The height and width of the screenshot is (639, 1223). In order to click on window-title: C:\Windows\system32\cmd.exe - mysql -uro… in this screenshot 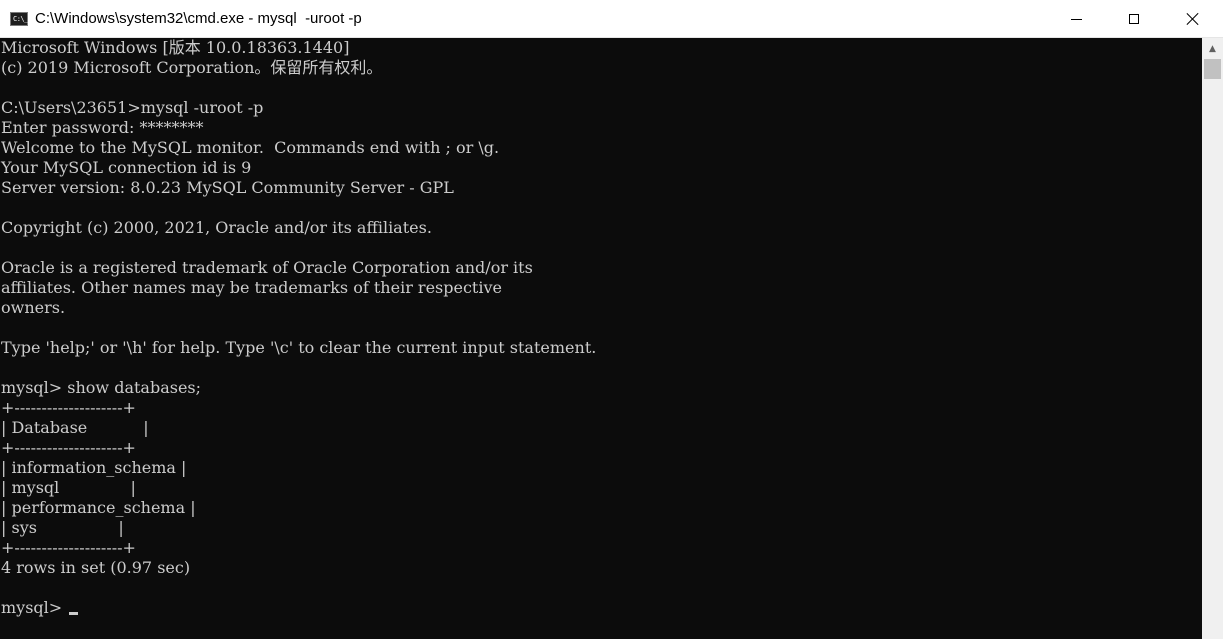, I will do `click(198, 18)`.